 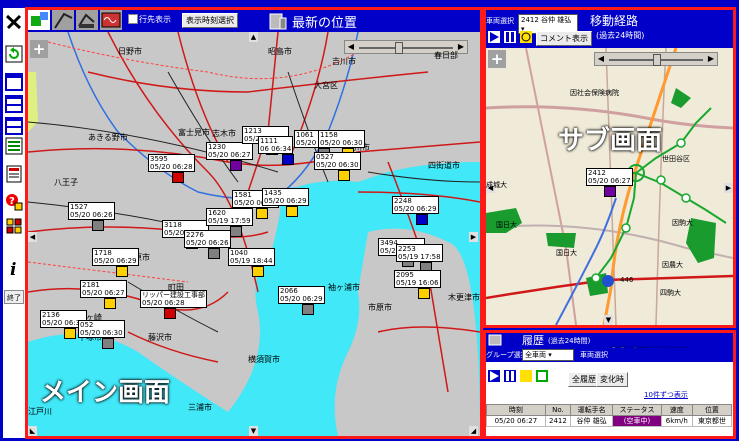 I want to click on settings-icon, so click(x=14, y=226).